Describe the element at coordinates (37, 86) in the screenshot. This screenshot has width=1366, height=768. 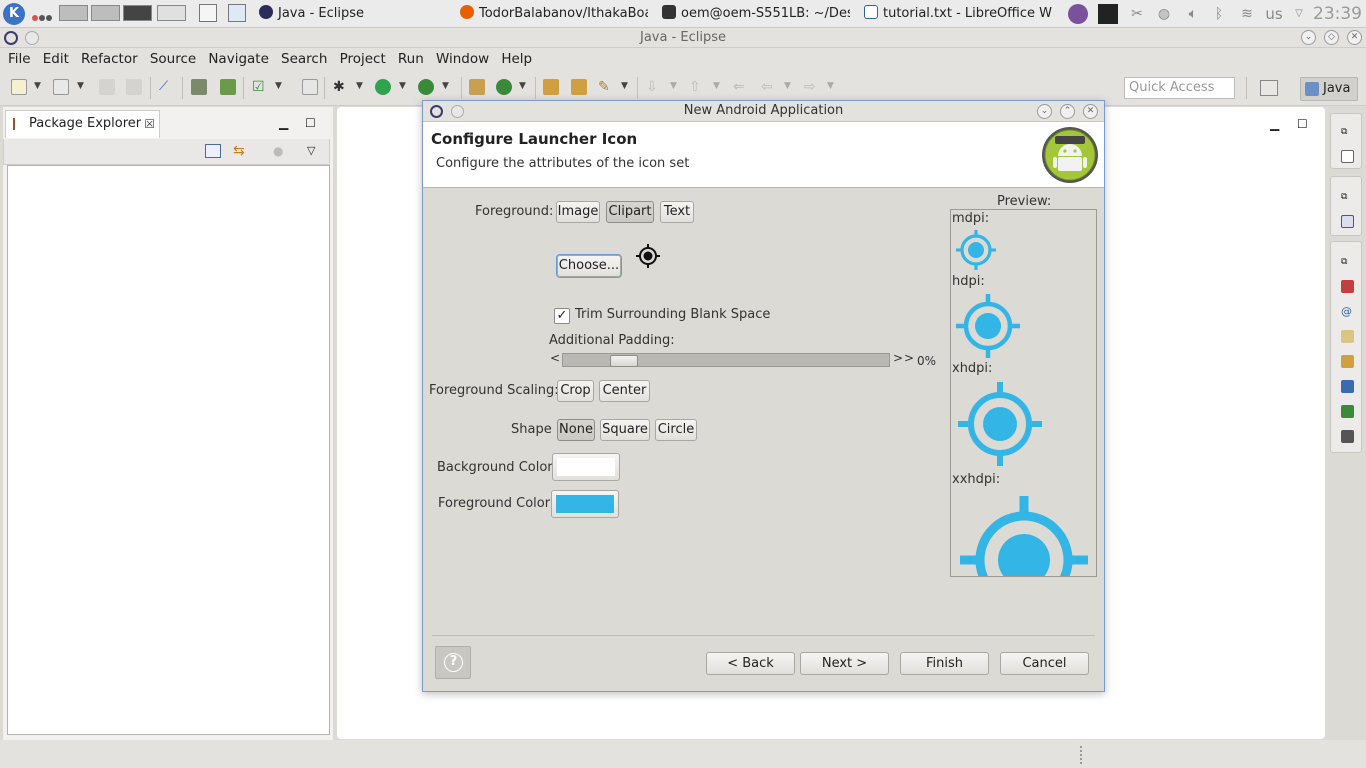
I see `new-dropdown-icon: ▼` at that location.